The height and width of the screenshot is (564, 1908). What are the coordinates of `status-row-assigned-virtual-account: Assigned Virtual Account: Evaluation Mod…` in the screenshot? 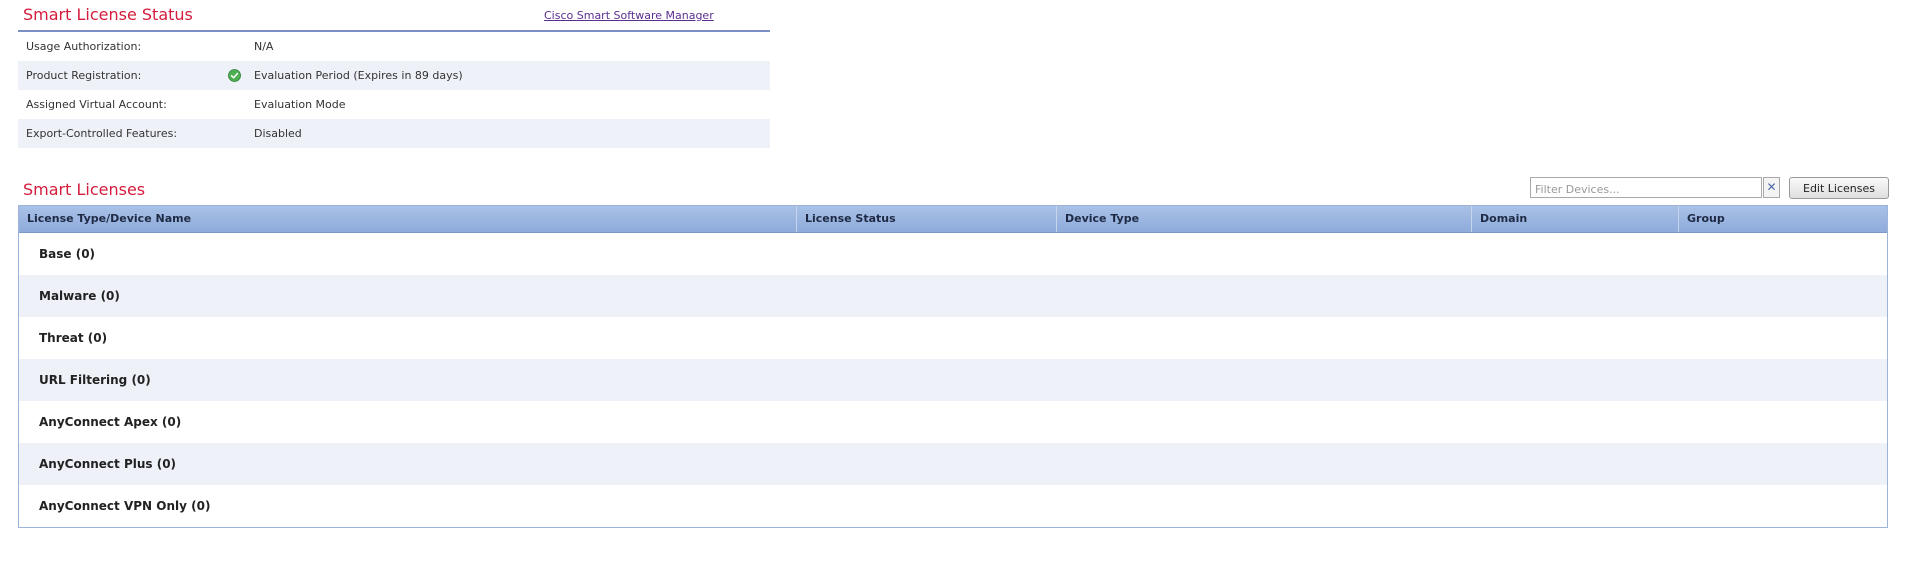 It's located at (394, 104).